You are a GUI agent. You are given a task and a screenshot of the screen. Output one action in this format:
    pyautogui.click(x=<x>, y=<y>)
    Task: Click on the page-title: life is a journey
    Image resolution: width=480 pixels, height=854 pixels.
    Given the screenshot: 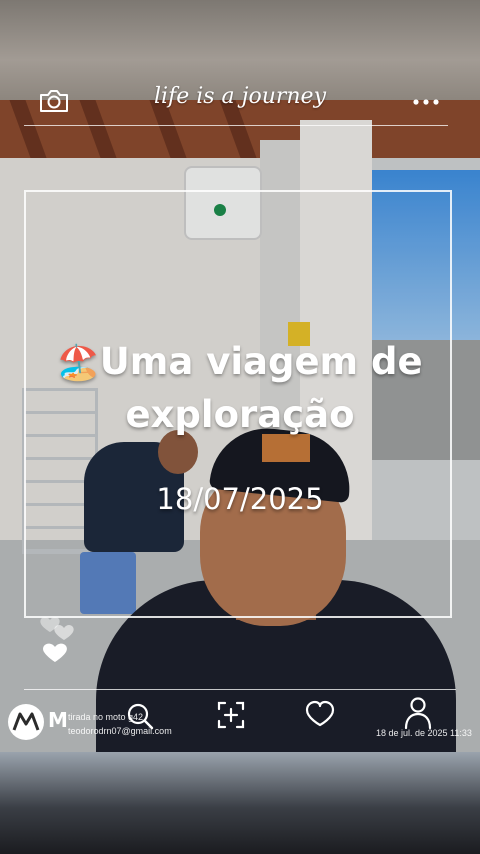 What is the action you would take?
    pyautogui.click(x=240, y=96)
    